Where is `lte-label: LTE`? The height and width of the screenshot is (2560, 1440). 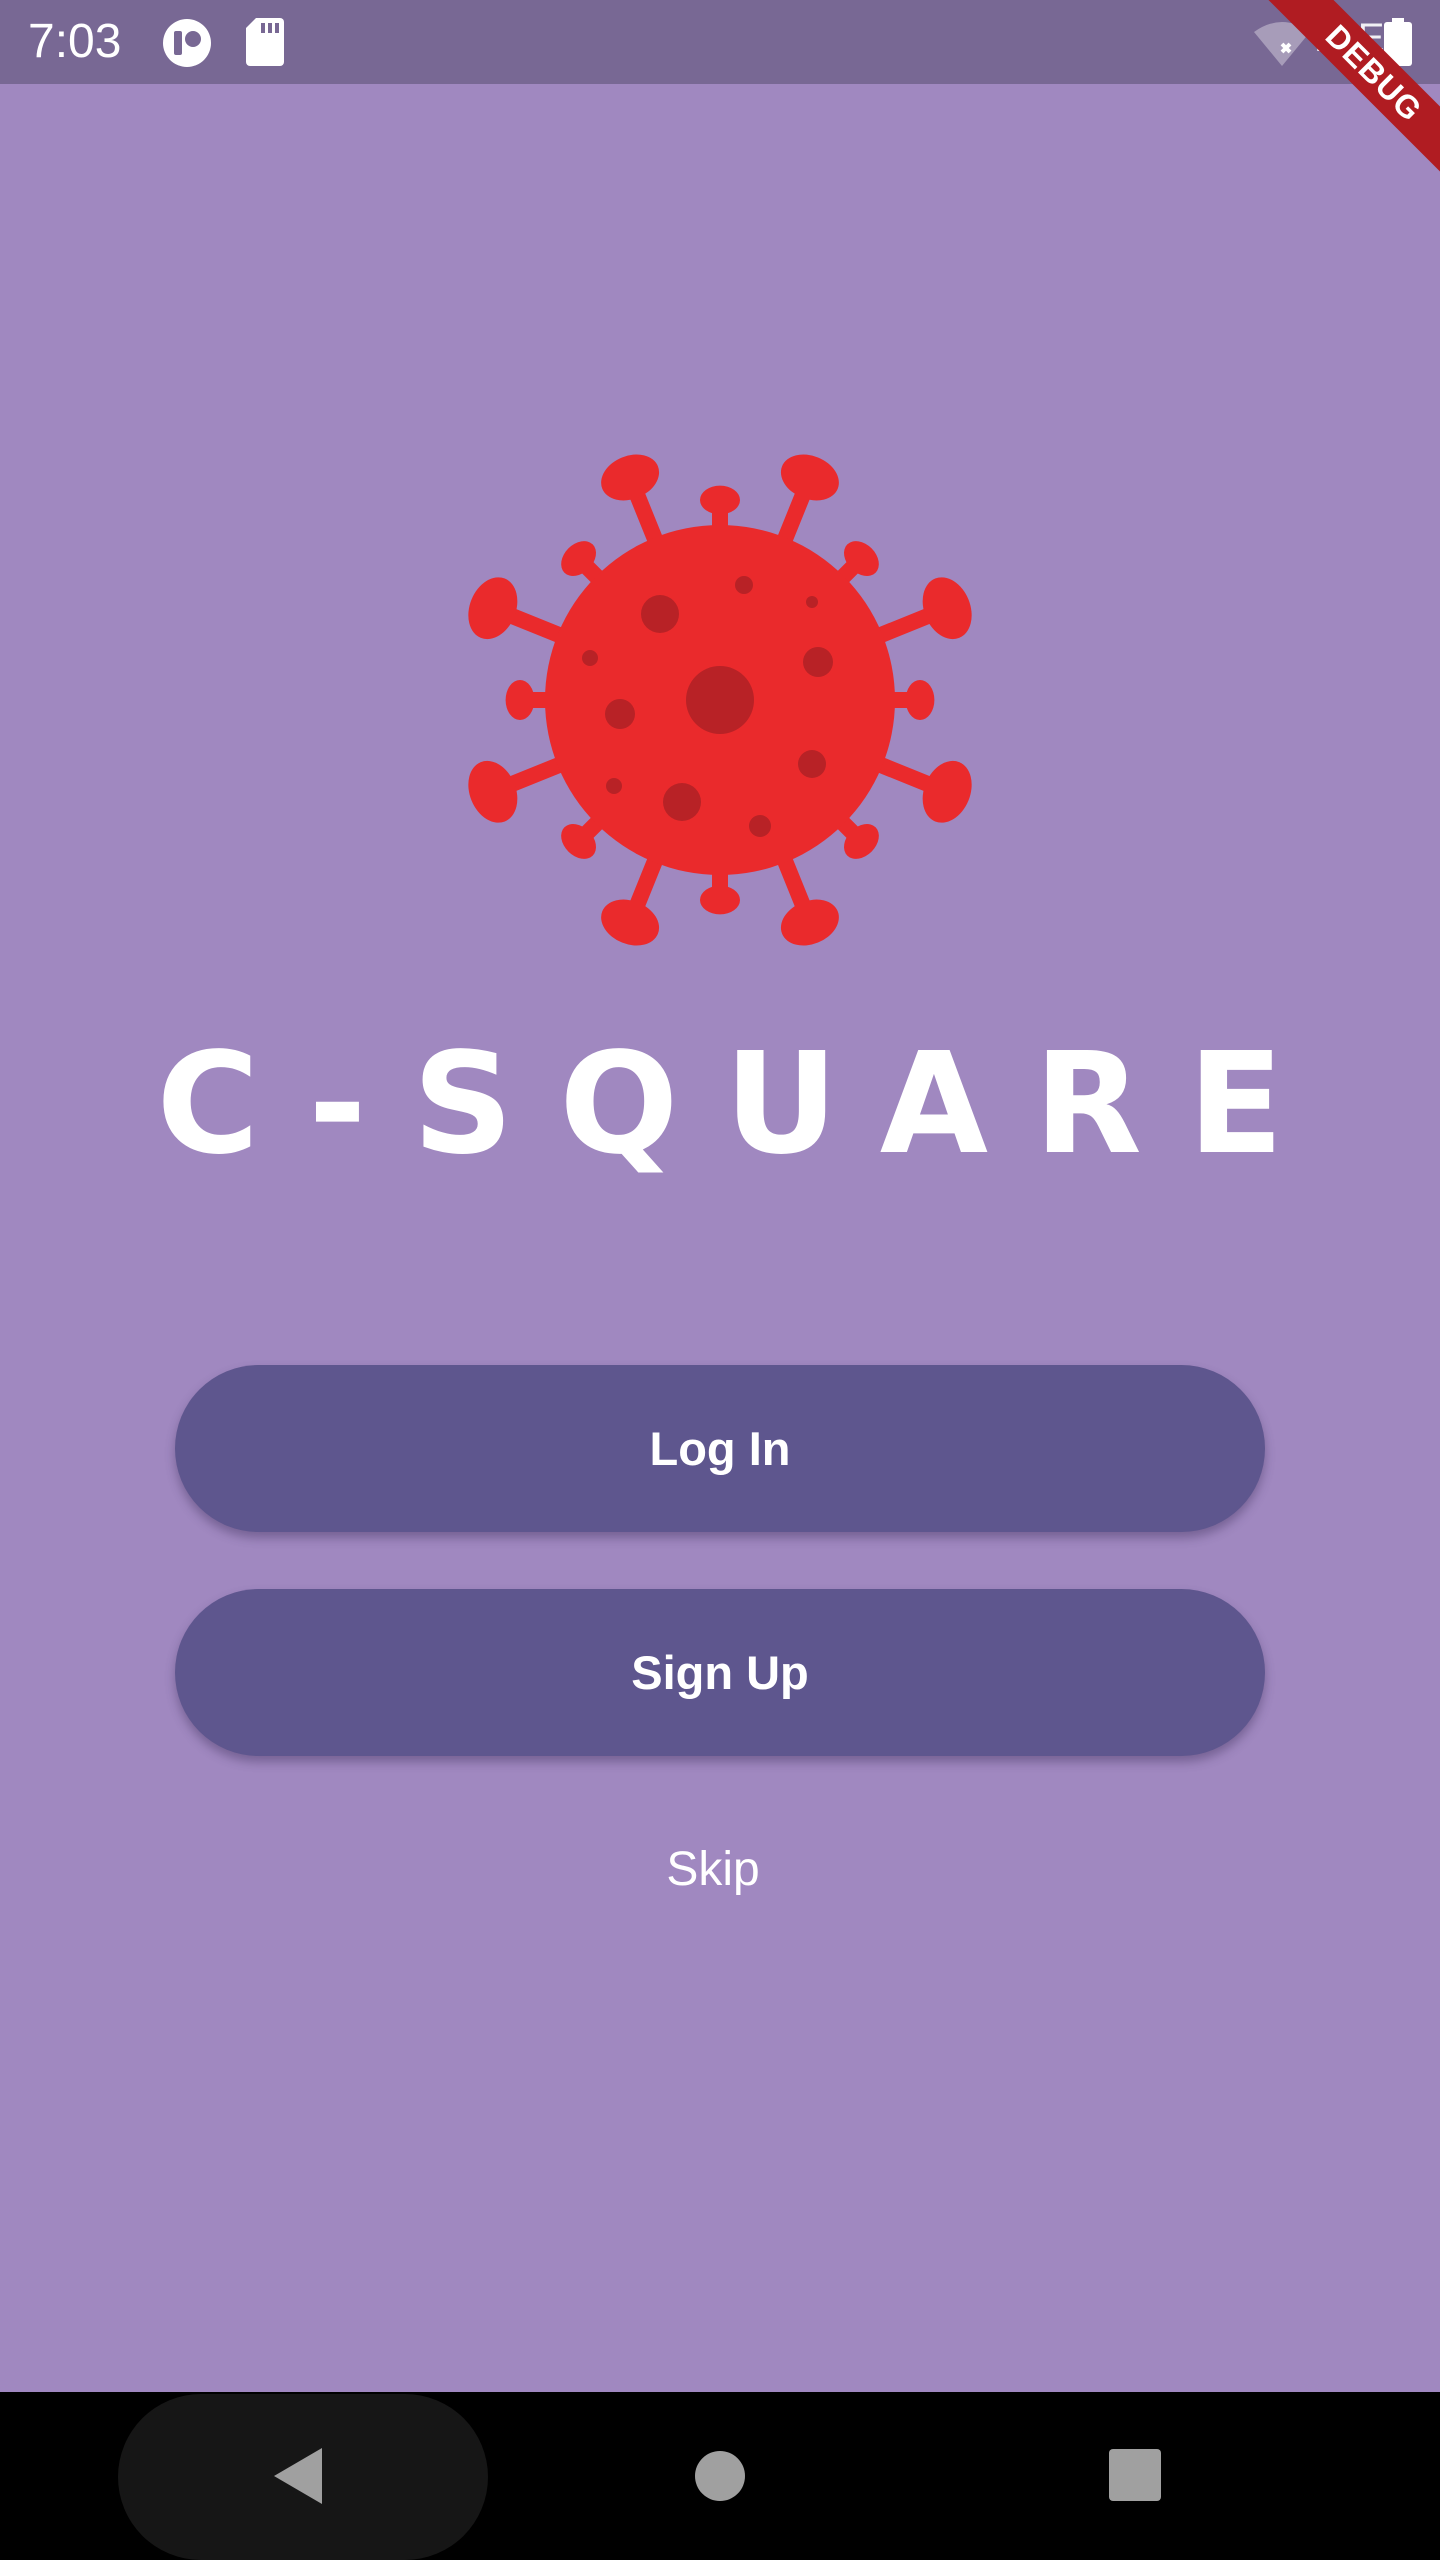
lte-label: LTE is located at coordinates (1349, 38).